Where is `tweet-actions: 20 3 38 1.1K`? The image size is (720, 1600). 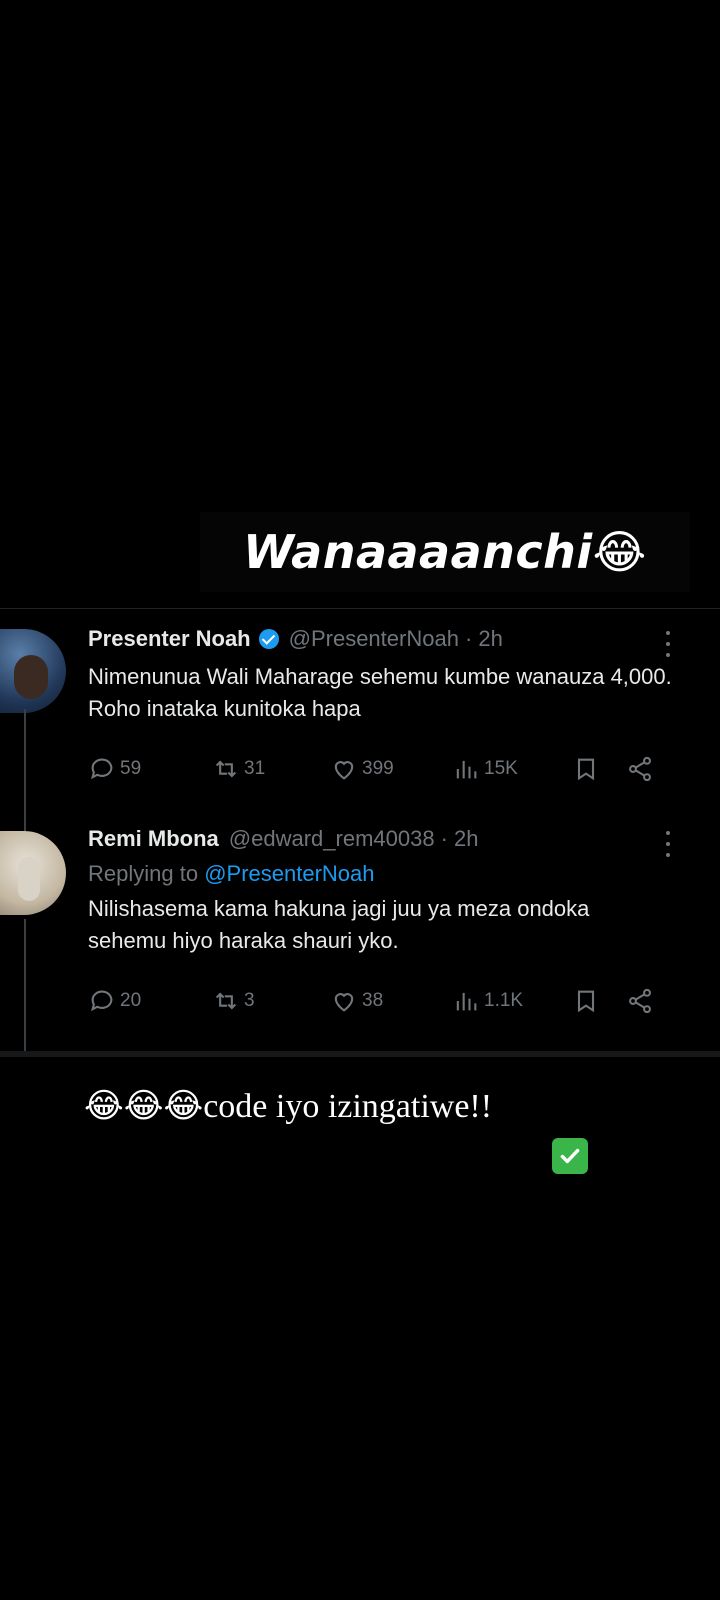
tweet-actions: 20 3 38 1.1K is located at coordinates (394, 1001).